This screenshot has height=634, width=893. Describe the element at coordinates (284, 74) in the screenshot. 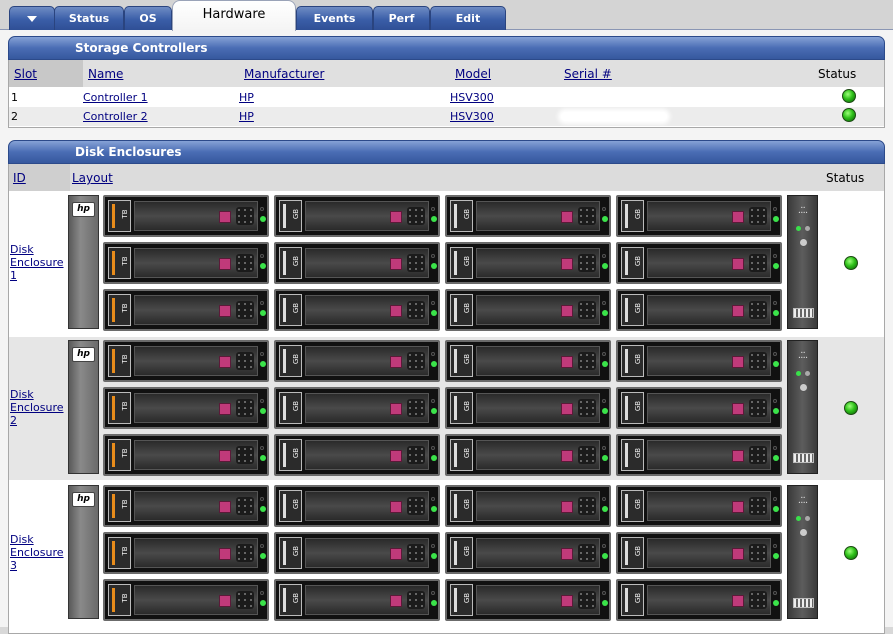

I see `column-header-manufacturer: Manufacturer` at that location.